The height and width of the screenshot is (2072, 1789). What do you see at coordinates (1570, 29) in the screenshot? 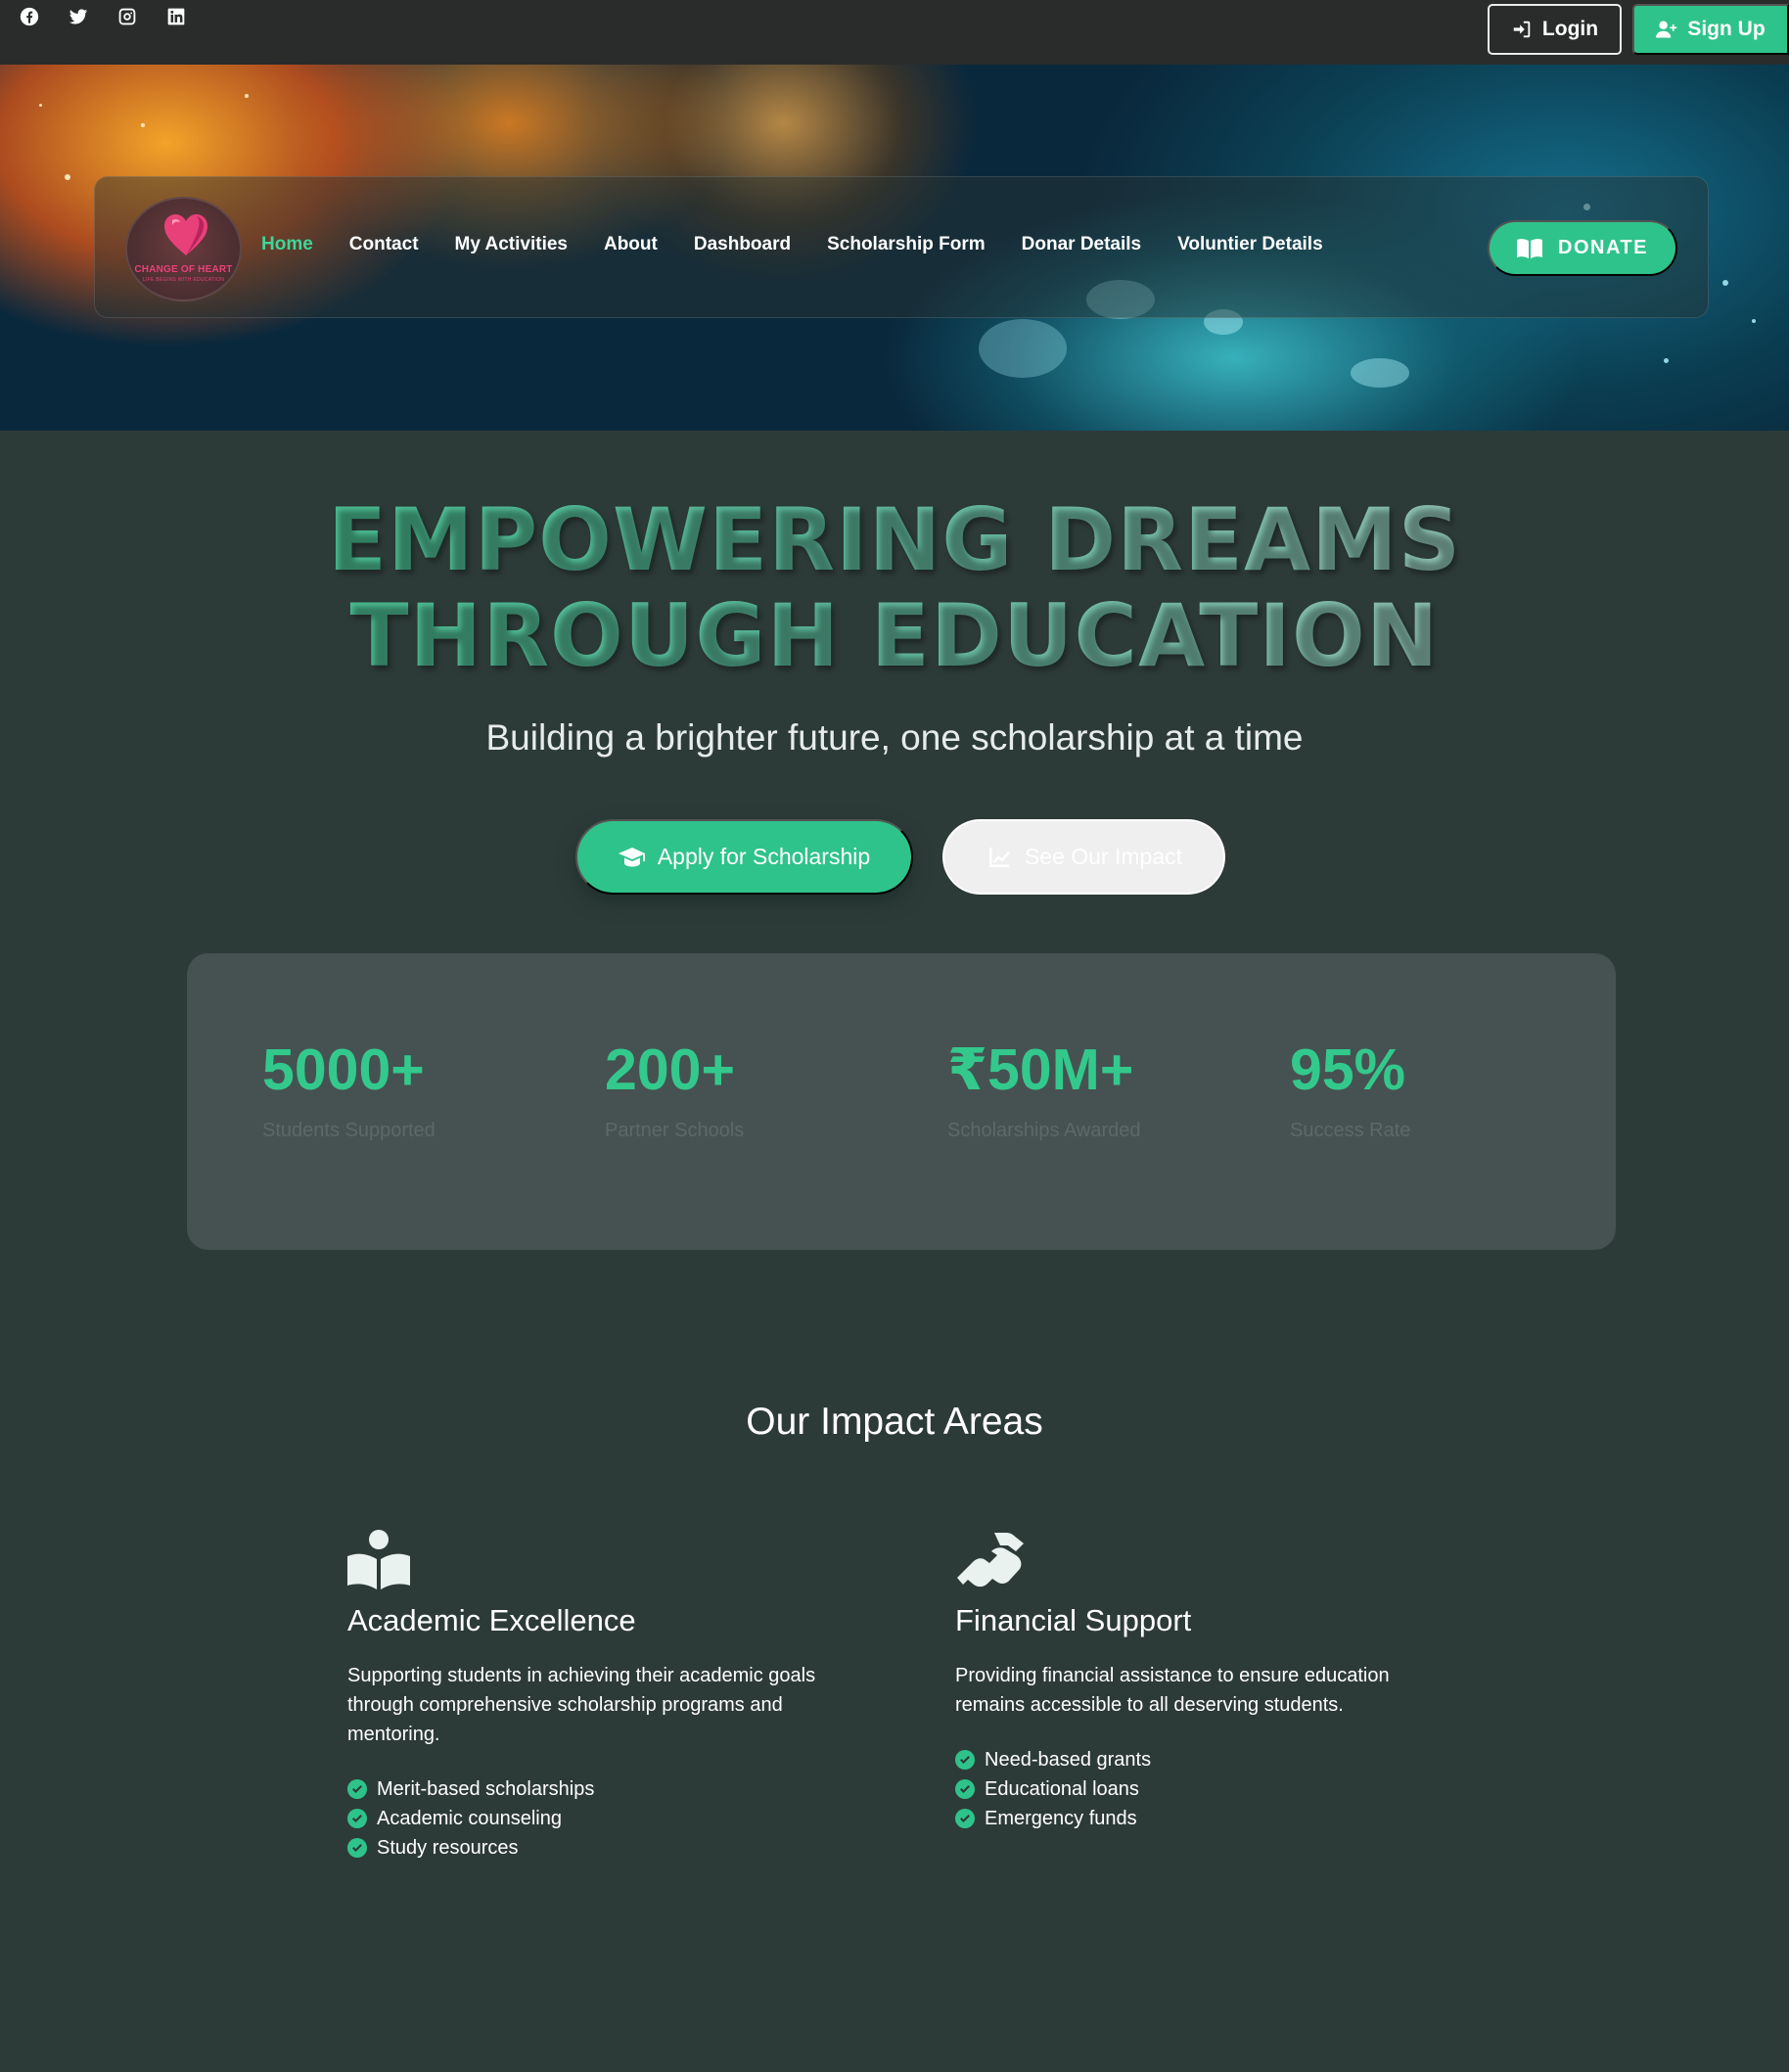
I see `login-label: Login` at bounding box center [1570, 29].